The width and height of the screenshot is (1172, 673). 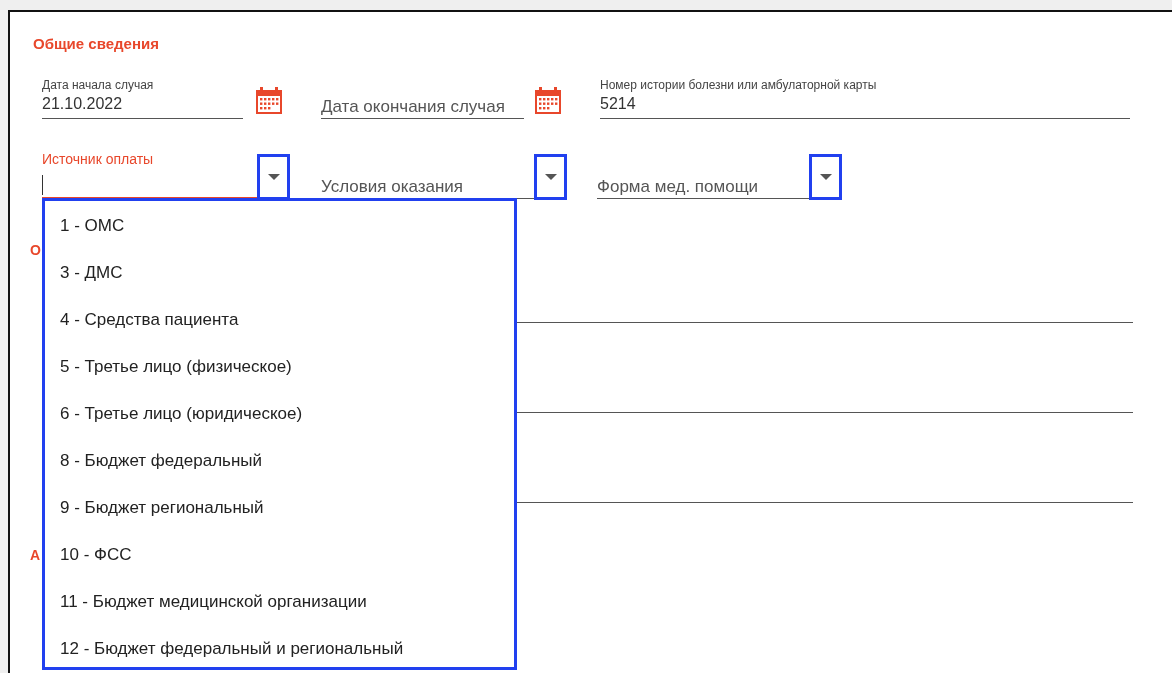 What do you see at coordinates (35, 251) in the screenshot?
I see `section-title: О` at bounding box center [35, 251].